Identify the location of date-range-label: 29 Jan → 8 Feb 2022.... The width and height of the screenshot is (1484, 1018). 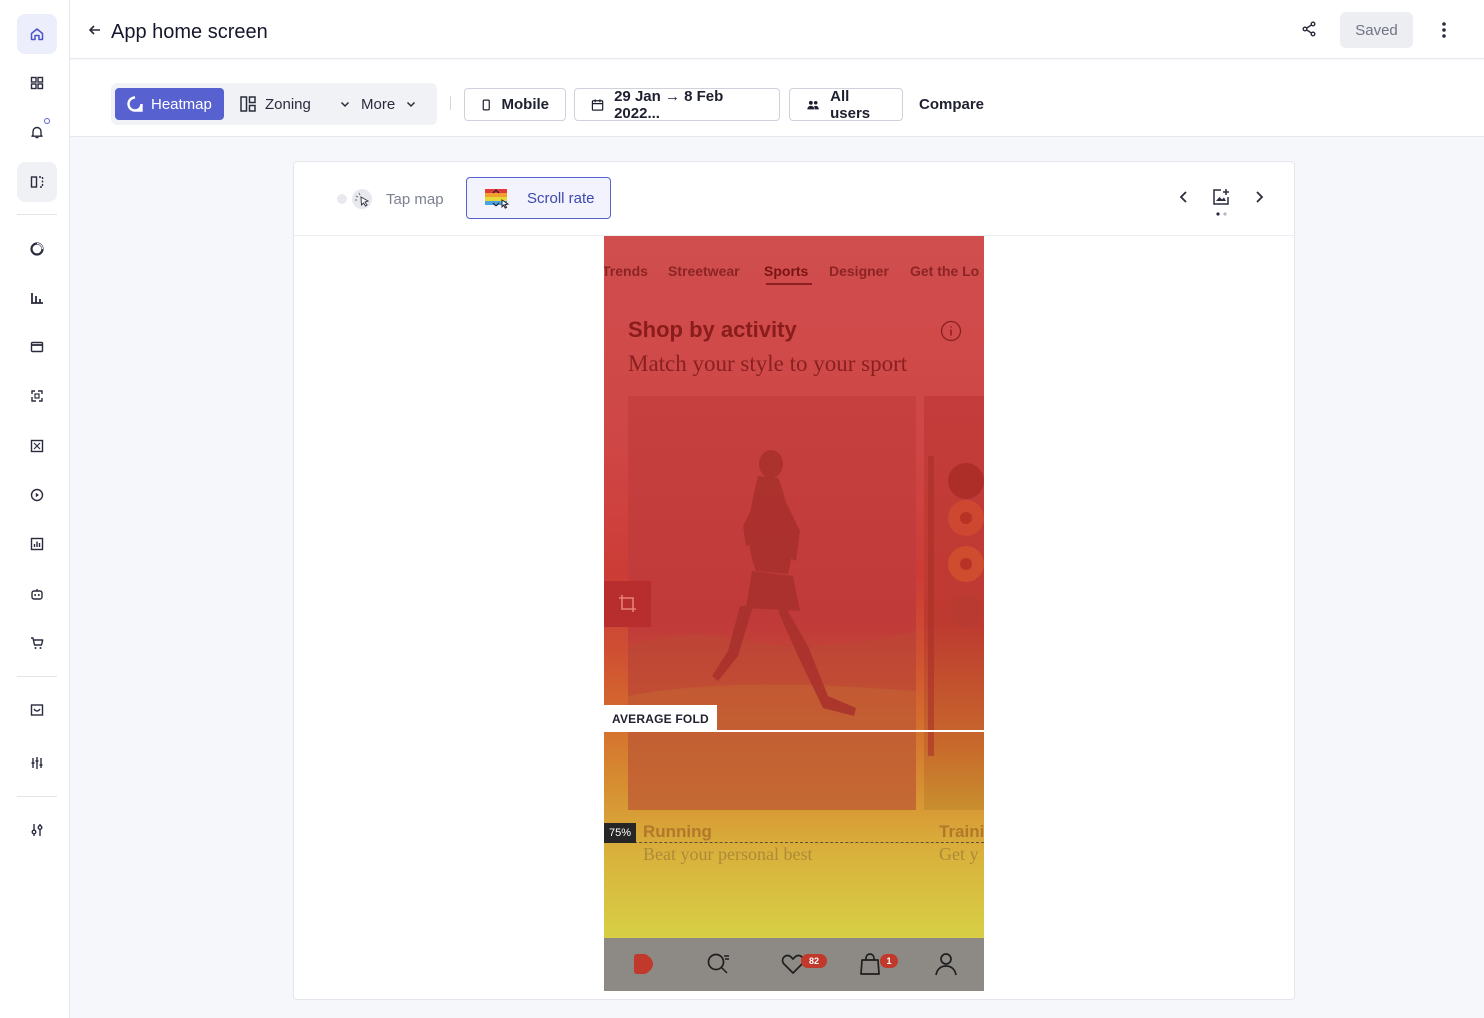
(669, 104).